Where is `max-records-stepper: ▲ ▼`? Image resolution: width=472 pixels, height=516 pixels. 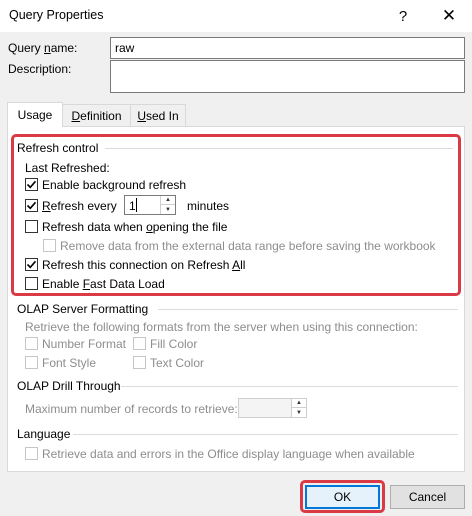 max-records-stepper: ▲ ▼ is located at coordinates (272, 408).